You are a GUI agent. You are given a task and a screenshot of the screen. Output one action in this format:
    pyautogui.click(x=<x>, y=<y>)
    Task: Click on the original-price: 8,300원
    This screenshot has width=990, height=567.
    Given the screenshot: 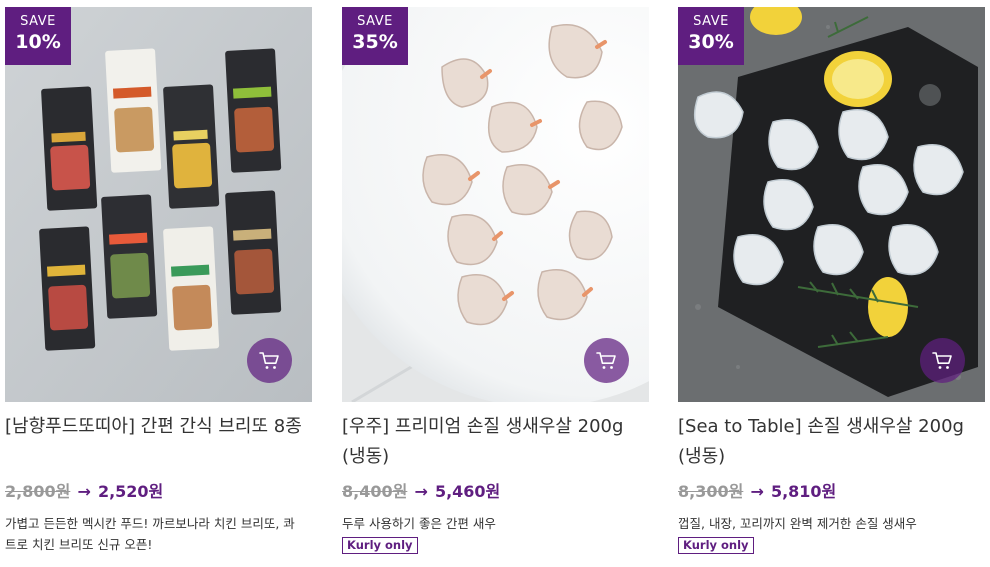 What is the action you would take?
    pyautogui.click(x=711, y=491)
    